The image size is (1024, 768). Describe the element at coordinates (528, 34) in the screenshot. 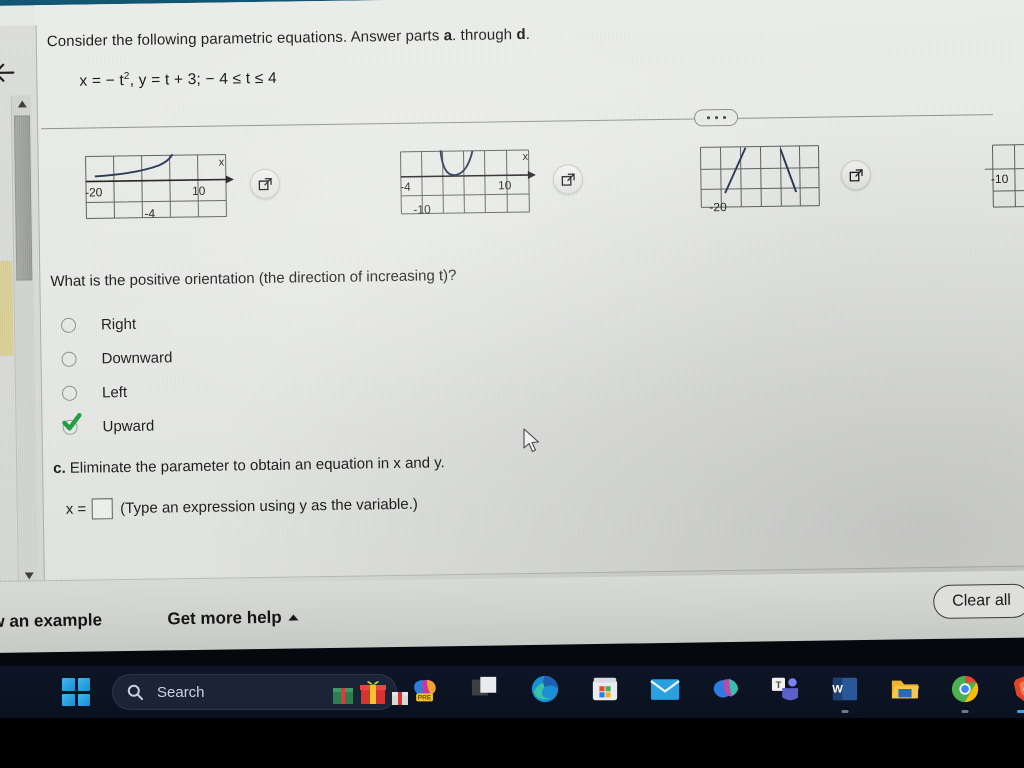

I see `prompt-text-end: .` at that location.